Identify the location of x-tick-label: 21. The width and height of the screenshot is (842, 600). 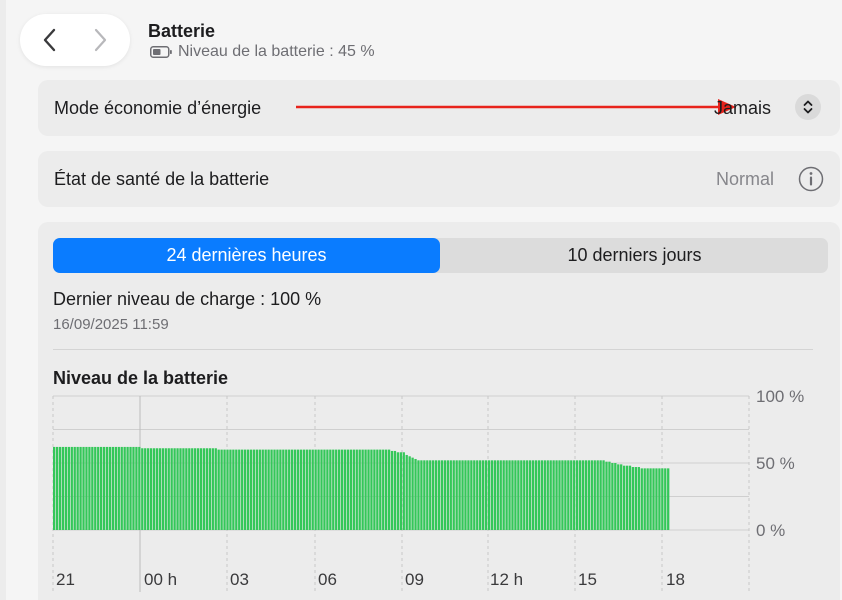
(65, 579).